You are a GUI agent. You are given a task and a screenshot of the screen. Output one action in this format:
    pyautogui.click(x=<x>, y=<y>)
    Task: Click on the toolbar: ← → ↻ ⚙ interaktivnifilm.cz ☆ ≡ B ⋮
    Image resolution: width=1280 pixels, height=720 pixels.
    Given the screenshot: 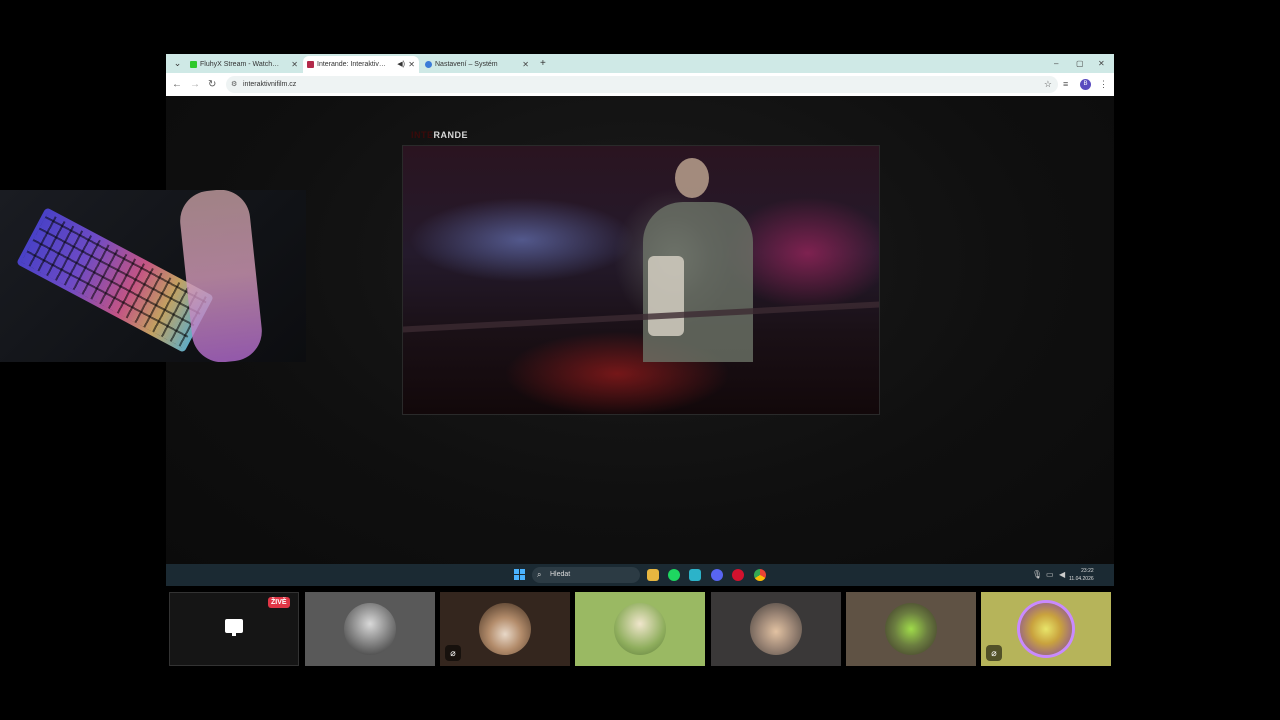 What is the action you would take?
    pyautogui.click(x=640, y=84)
    